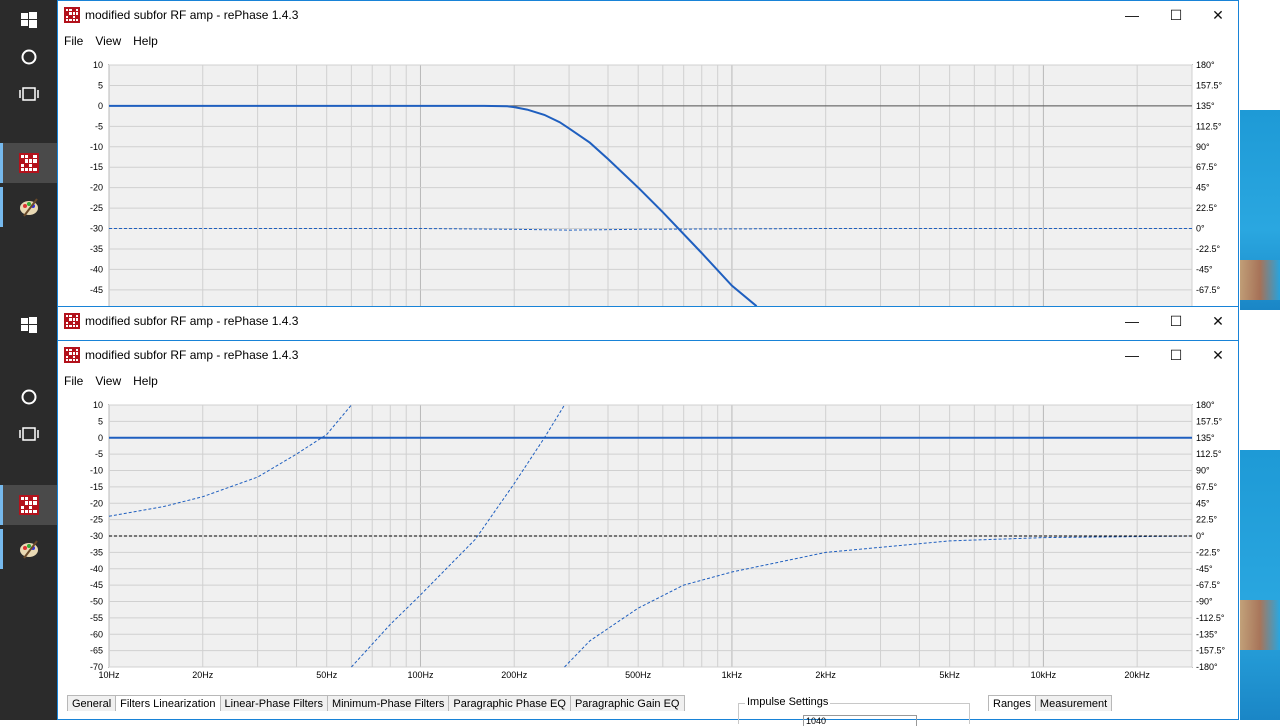  Describe the element at coordinates (273, 703) in the screenshot. I see `tab-linear-phase-filters: Linear-Phase Filters` at that location.